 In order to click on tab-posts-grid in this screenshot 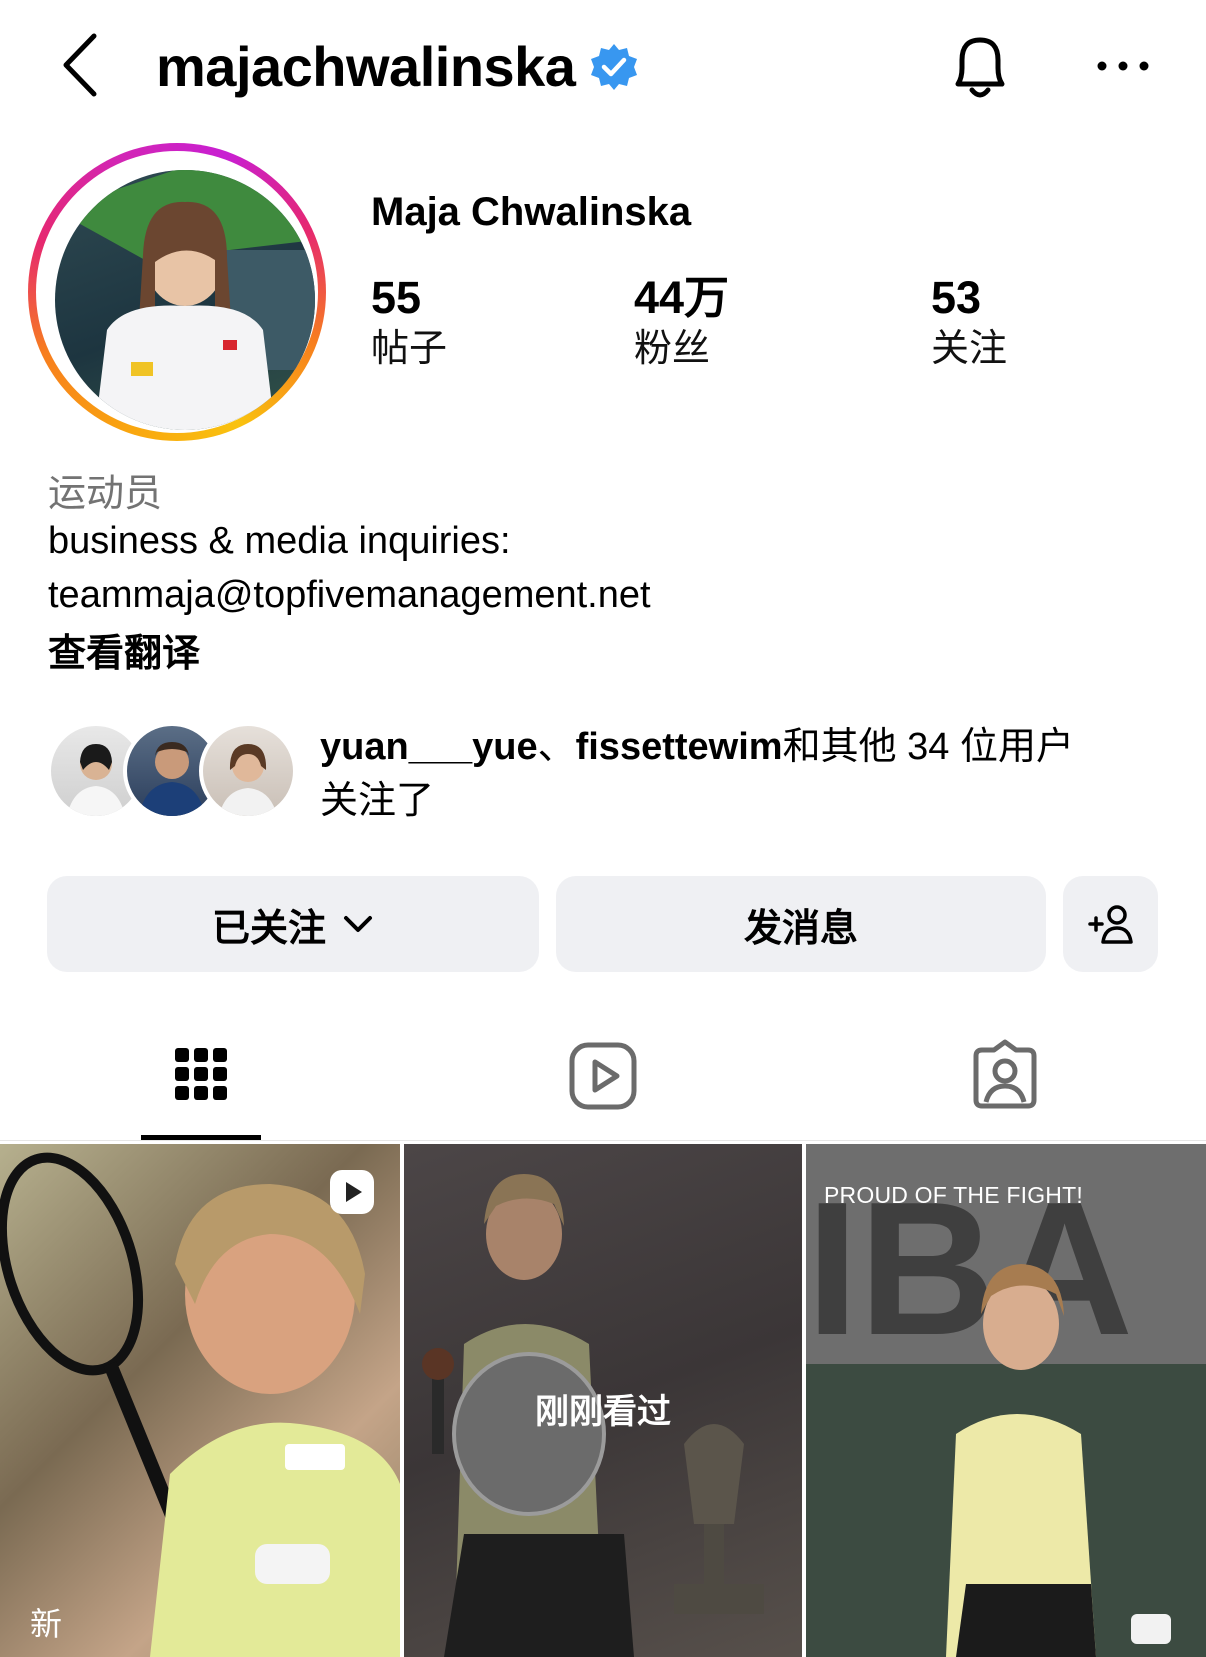, I will do `click(201, 1085)`.